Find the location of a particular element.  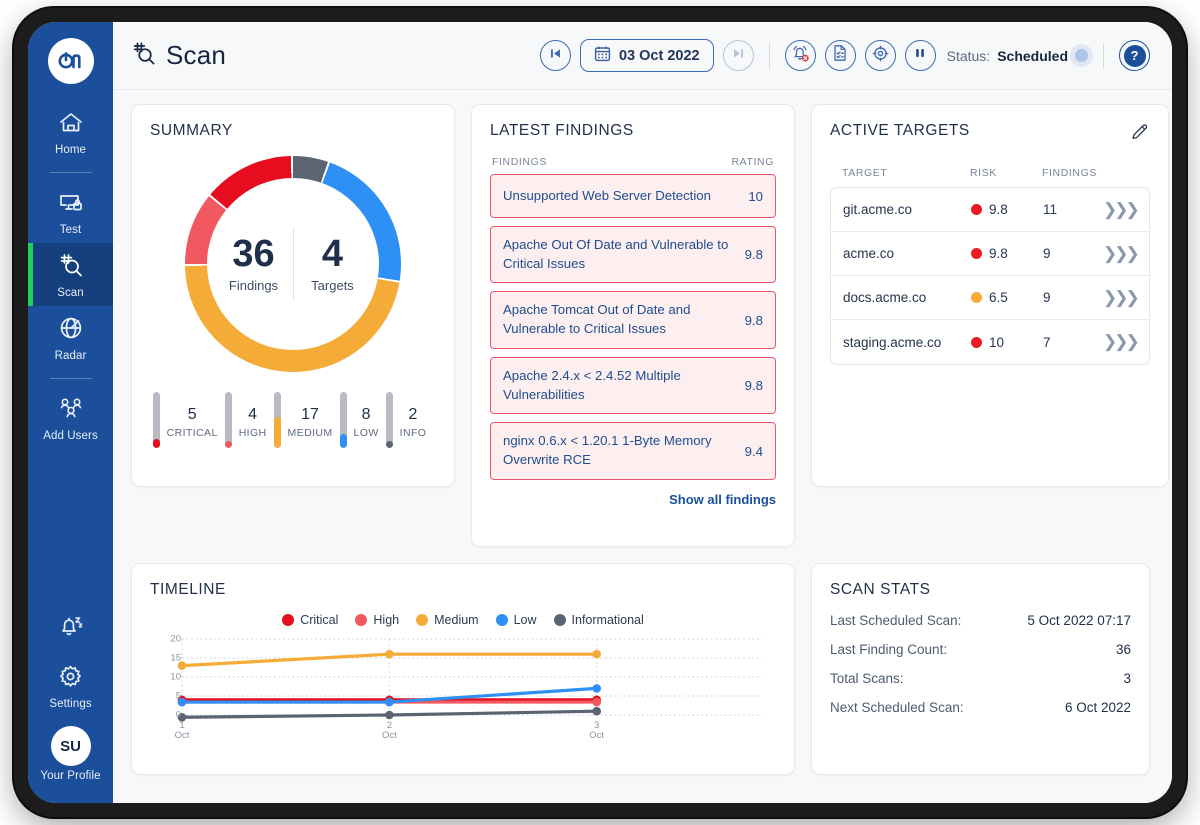

table-row: docs.acme.co 6.5 9 ❯❯❯ is located at coordinates (990, 298).